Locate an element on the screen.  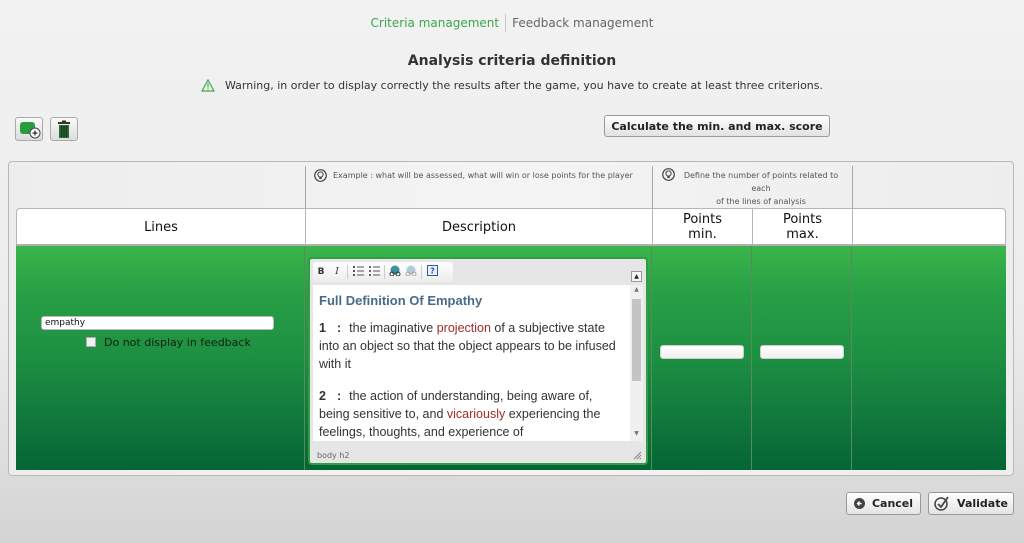
points-min-label-2: min. is located at coordinates (702, 234).